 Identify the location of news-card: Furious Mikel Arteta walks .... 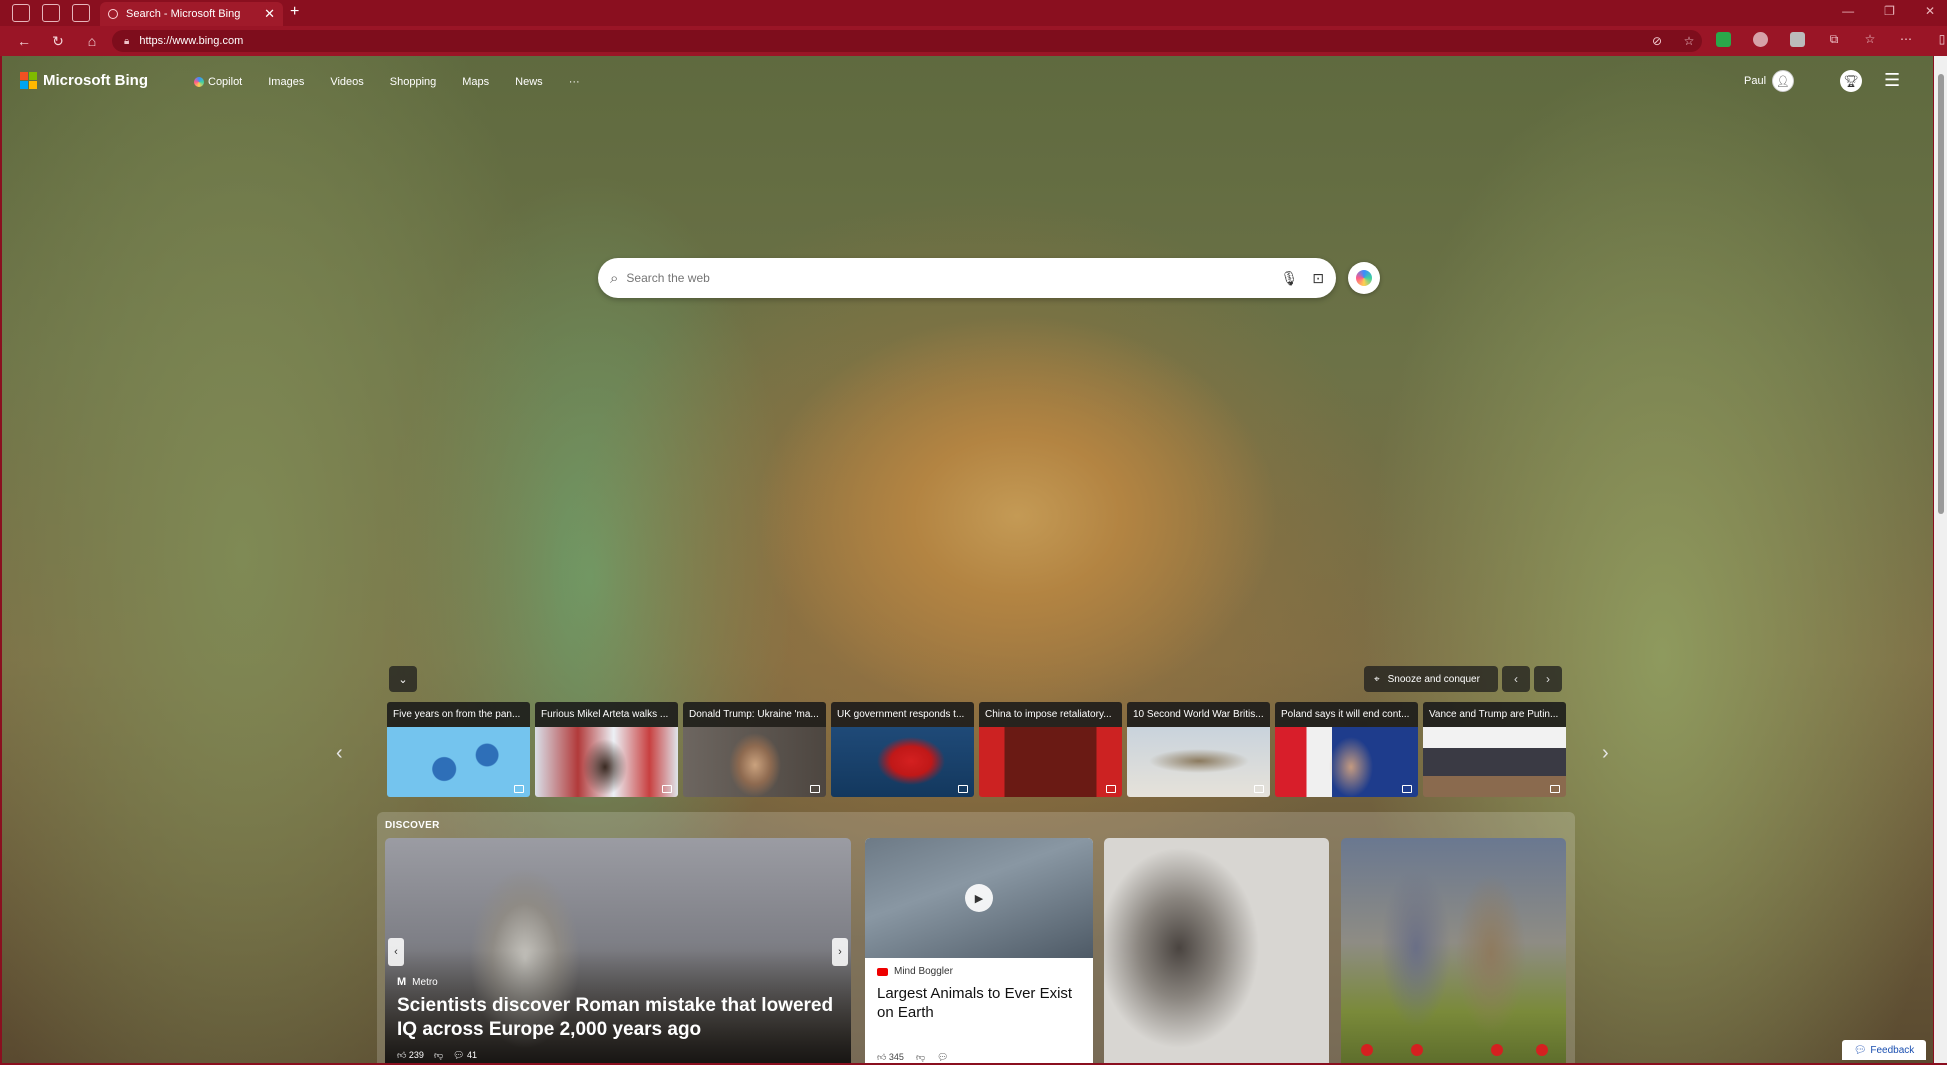
(606, 749).